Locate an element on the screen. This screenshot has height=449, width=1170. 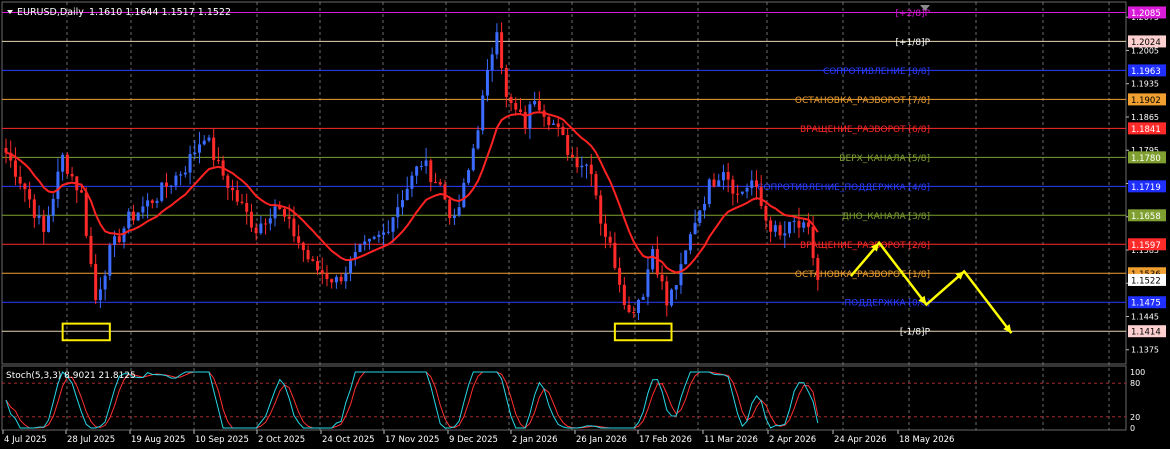
level-value-text: 1.1658 is located at coordinates (1146, 217).